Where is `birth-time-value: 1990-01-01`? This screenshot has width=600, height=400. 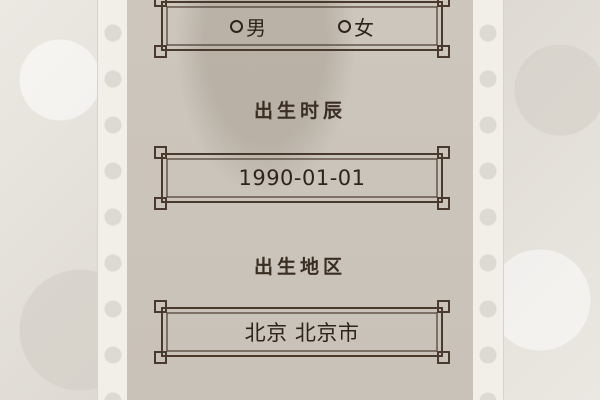 birth-time-value: 1990-01-01 is located at coordinates (302, 178).